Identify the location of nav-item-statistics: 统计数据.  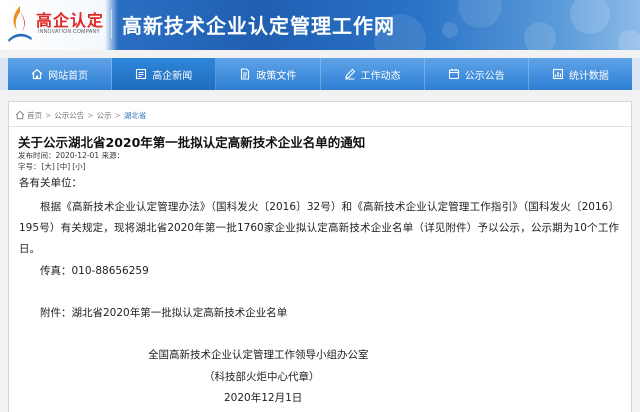
(580, 74).